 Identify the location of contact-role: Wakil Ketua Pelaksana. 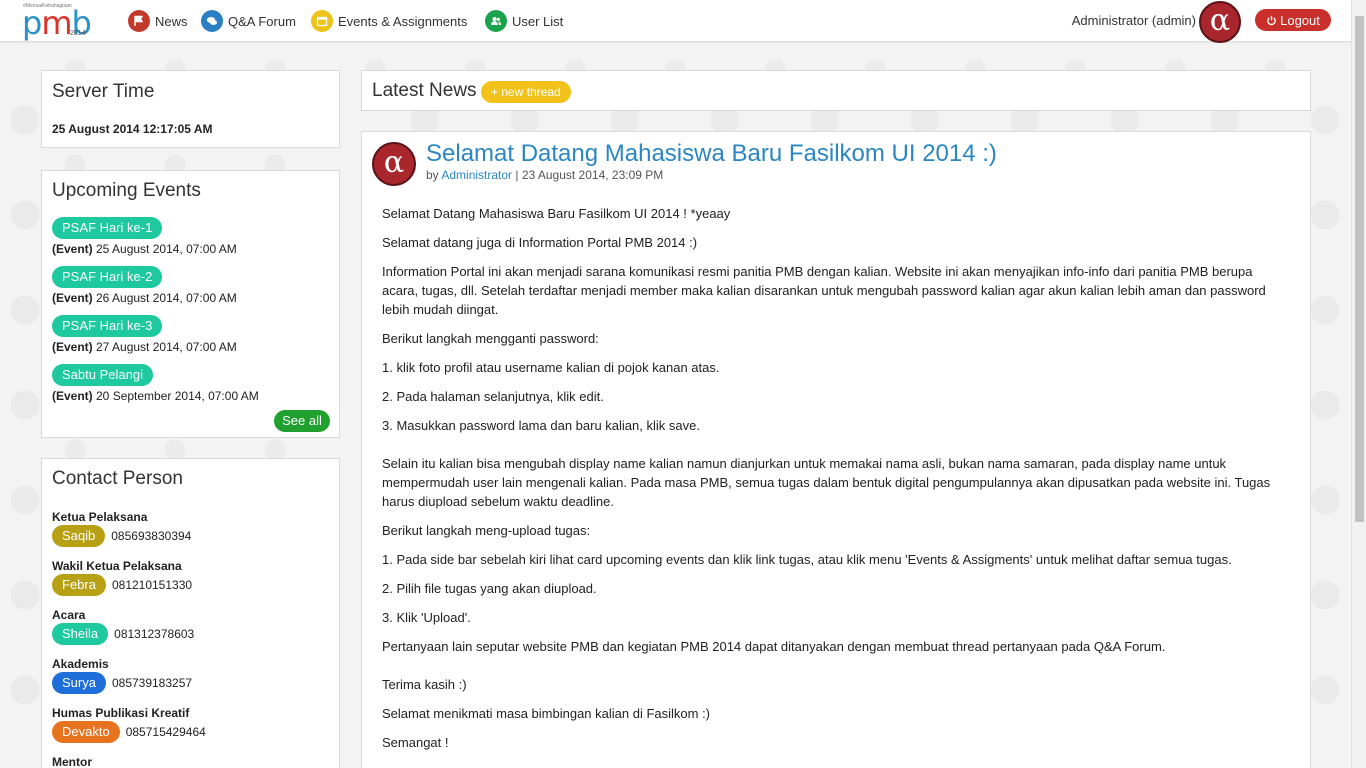
(117, 566).